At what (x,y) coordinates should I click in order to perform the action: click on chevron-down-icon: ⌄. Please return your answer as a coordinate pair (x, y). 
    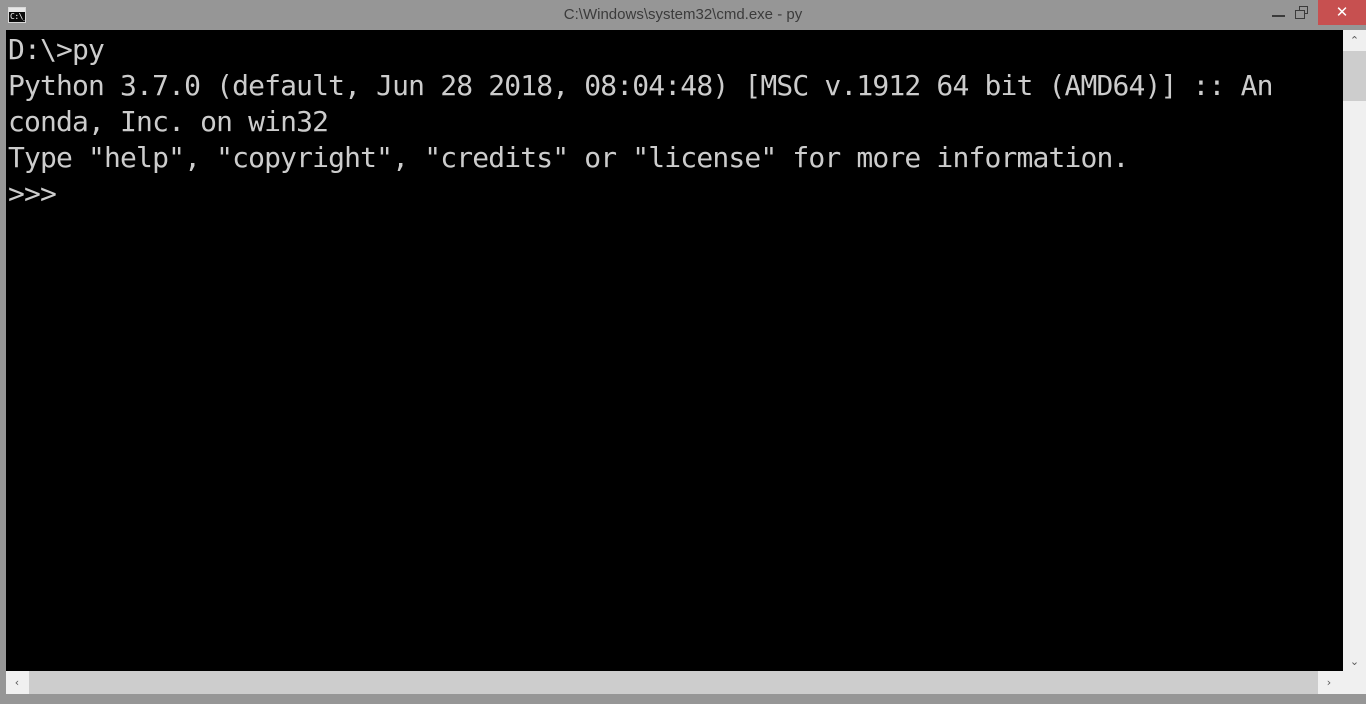
    Looking at the image, I should click on (1354, 661).